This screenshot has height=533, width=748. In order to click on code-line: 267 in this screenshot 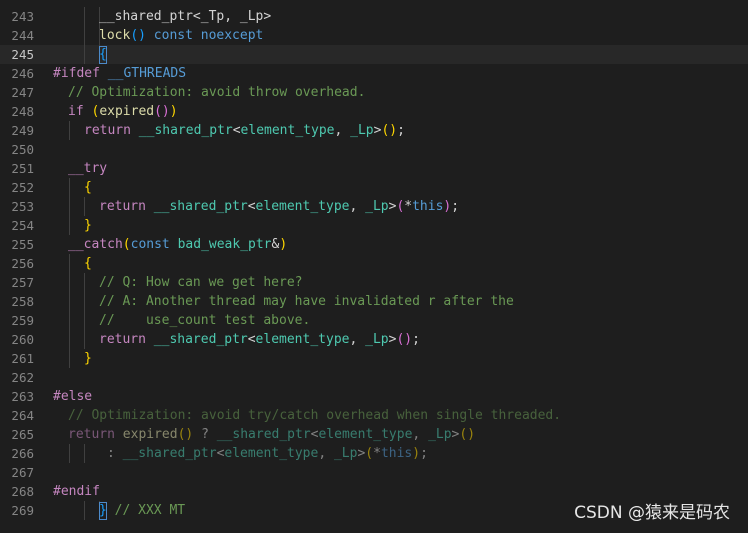, I will do `click(374, 472)`.